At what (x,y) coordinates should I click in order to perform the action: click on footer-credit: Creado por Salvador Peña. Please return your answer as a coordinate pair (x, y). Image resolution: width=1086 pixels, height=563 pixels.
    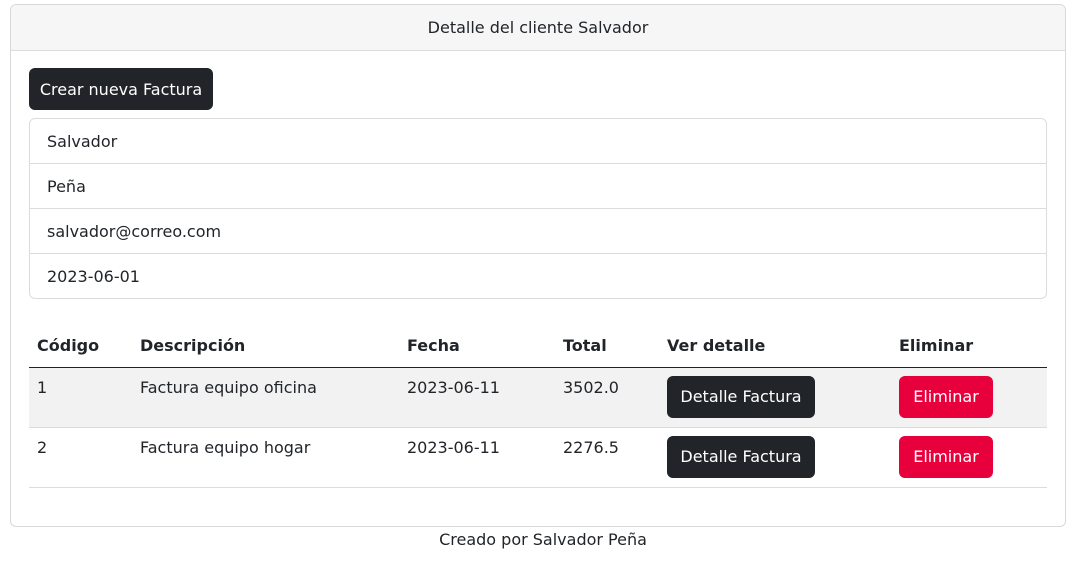
    Looking at the image, I should click on (543, 539).